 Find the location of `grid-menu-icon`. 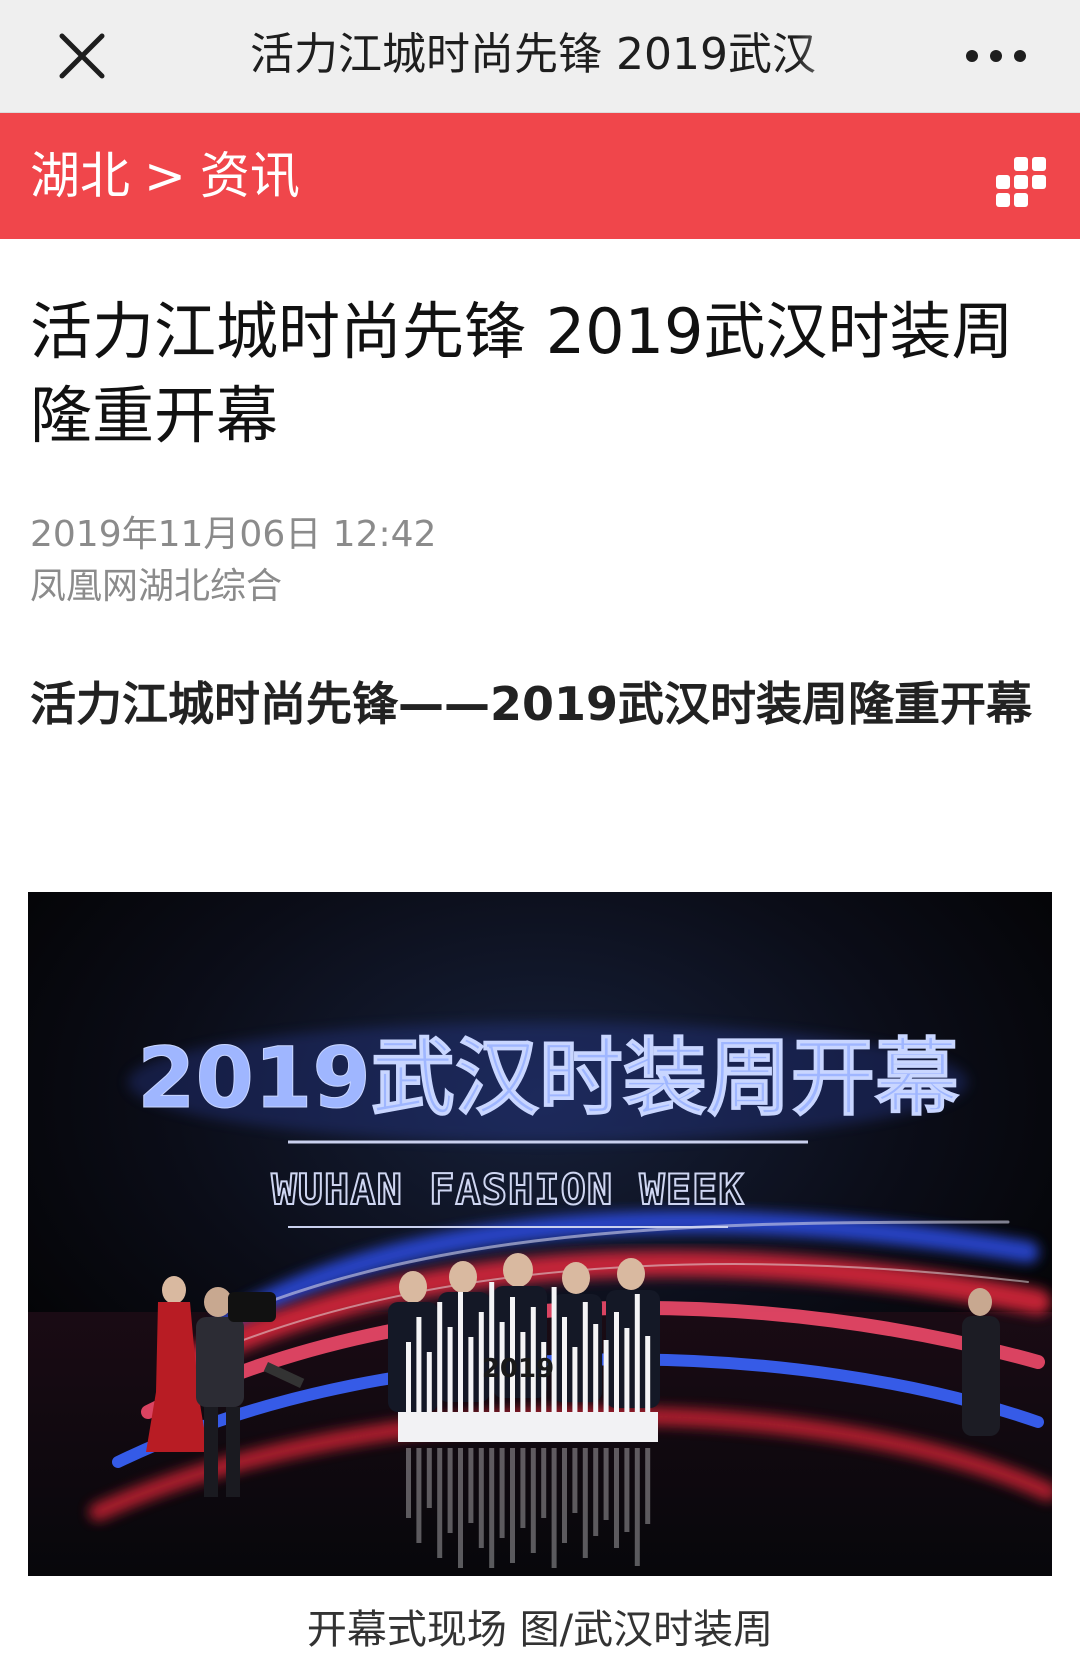

grid-menu-icon is located at coordinates (1021, 182).